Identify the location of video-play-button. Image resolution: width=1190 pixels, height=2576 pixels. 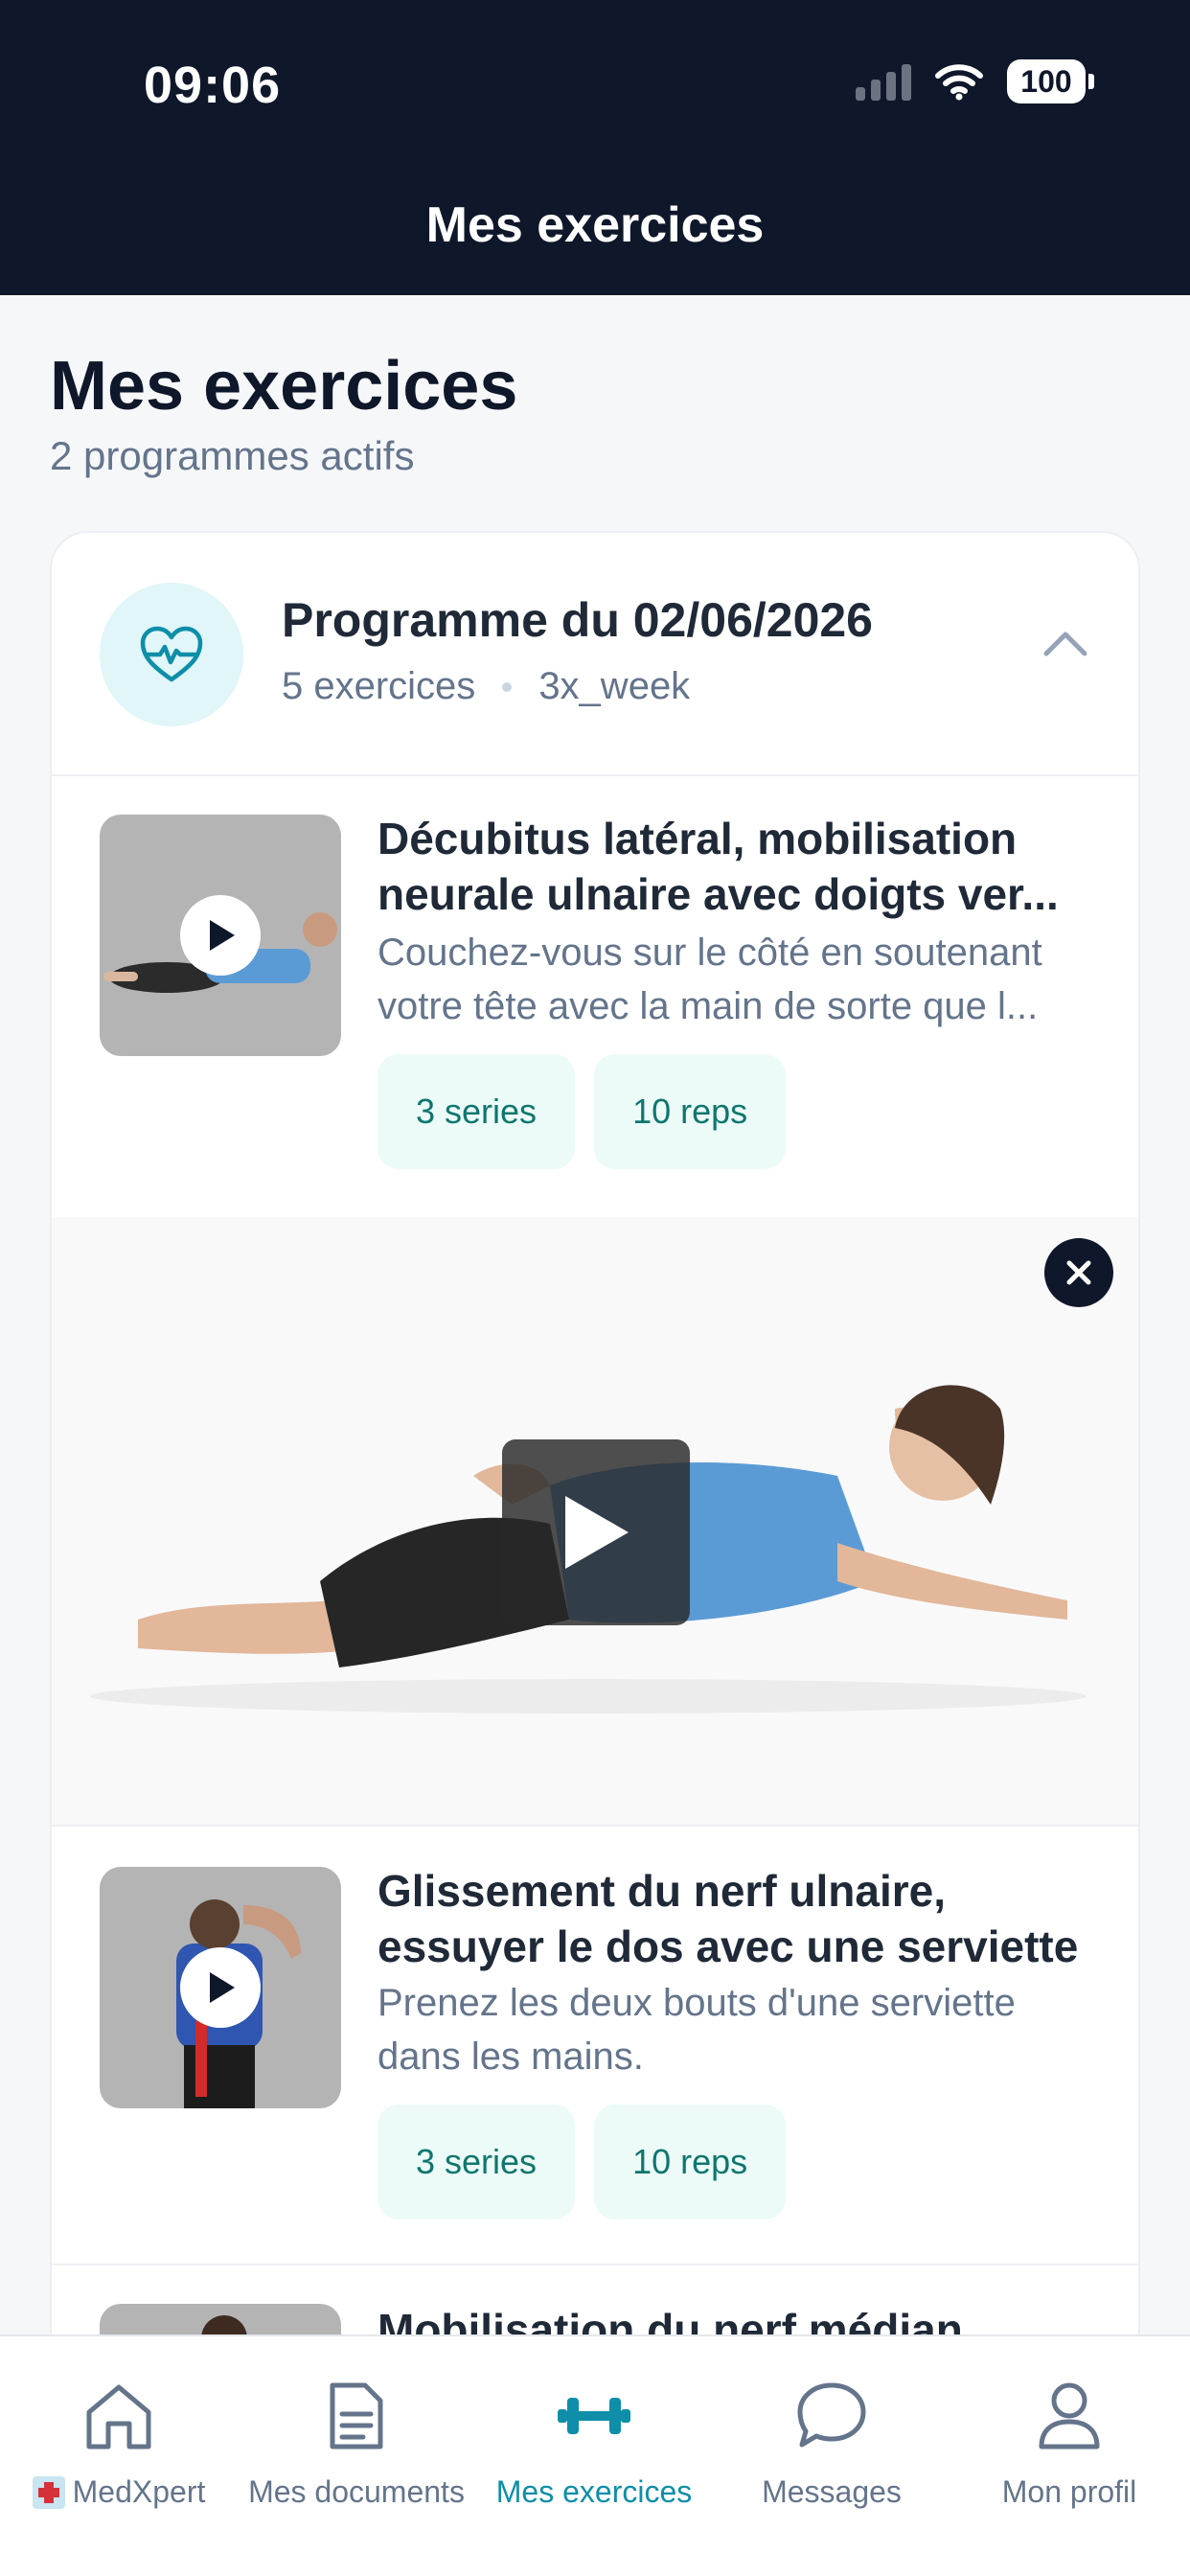
(596, 1532).